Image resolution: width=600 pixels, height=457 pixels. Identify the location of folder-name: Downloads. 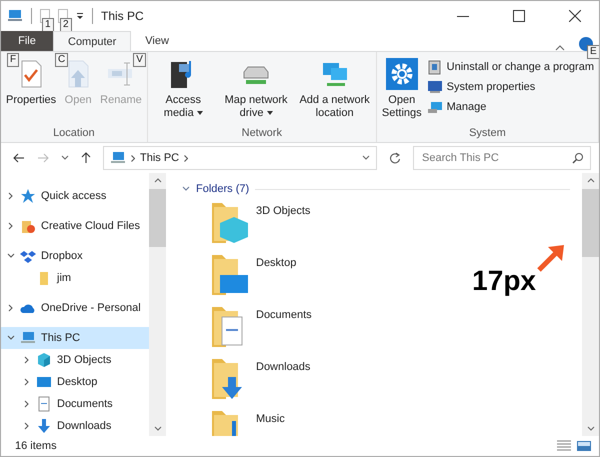
(283, 367).